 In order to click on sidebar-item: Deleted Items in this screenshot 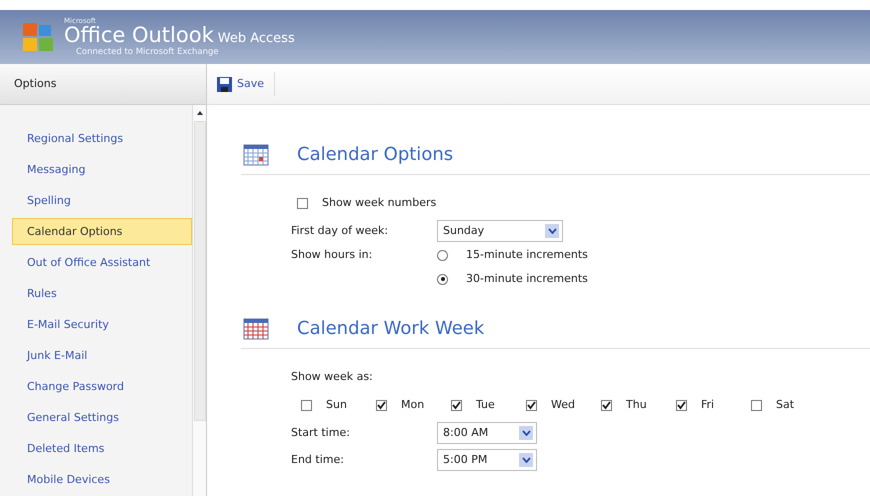, I will do `click(102, 448)`.